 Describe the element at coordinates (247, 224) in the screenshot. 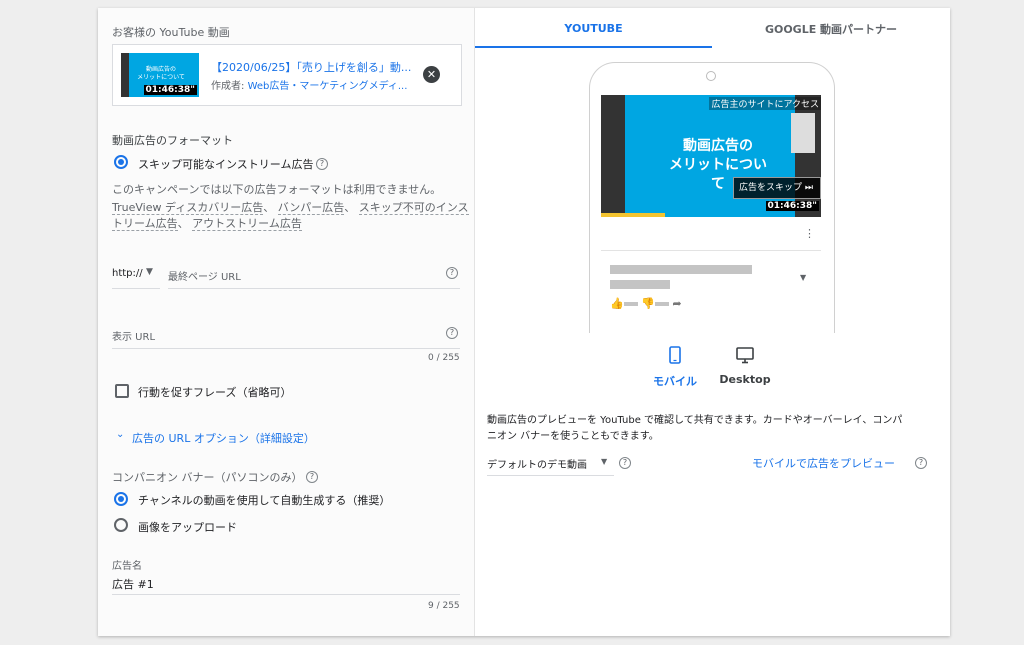

I see `format-link: アウトストリーム広告` at that location.